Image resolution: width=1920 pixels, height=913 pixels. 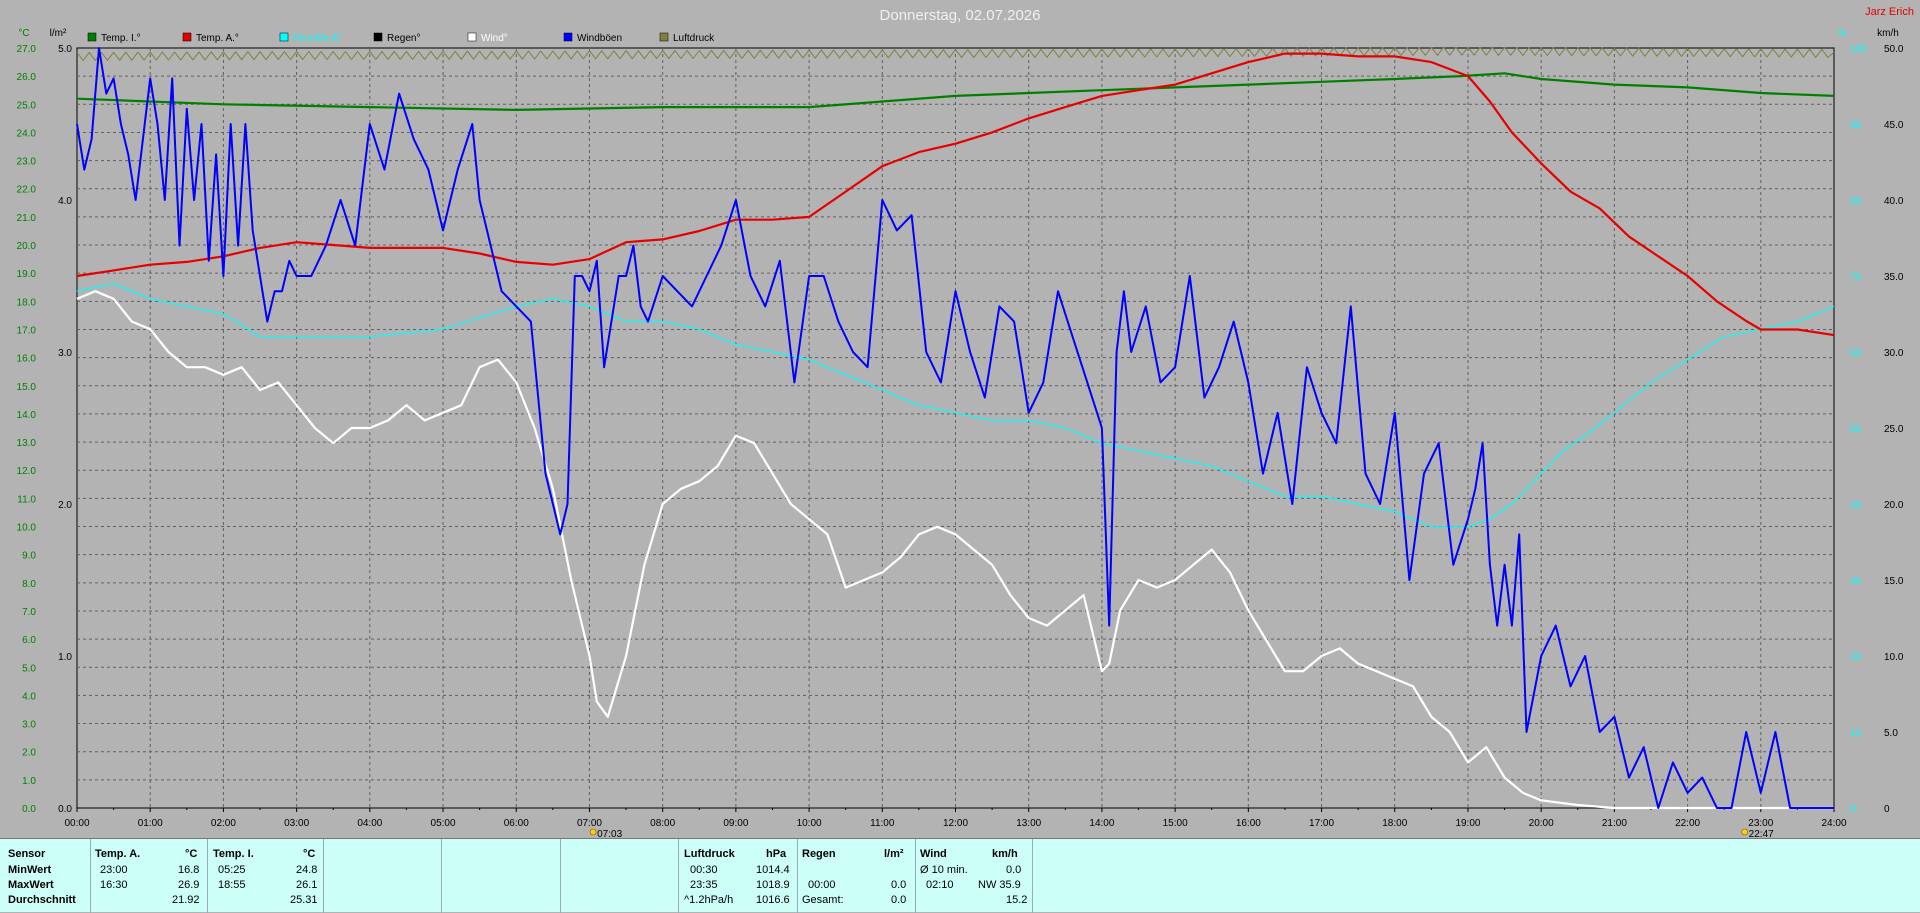 I want to click on temp-a-header: Temp. A., so click(x=118, y=854).